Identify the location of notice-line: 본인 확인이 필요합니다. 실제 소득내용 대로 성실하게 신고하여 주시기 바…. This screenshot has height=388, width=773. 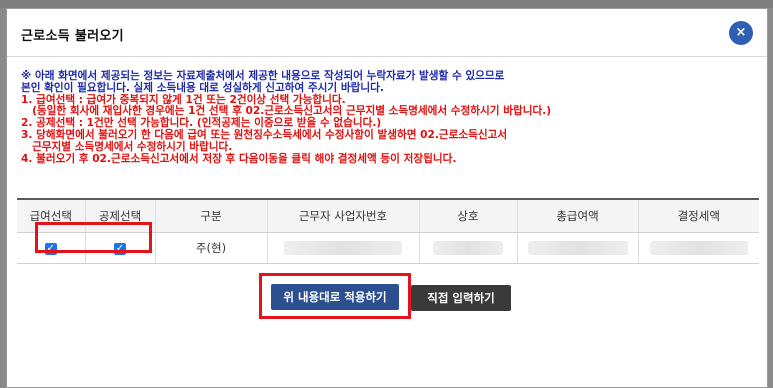
(202, 87).